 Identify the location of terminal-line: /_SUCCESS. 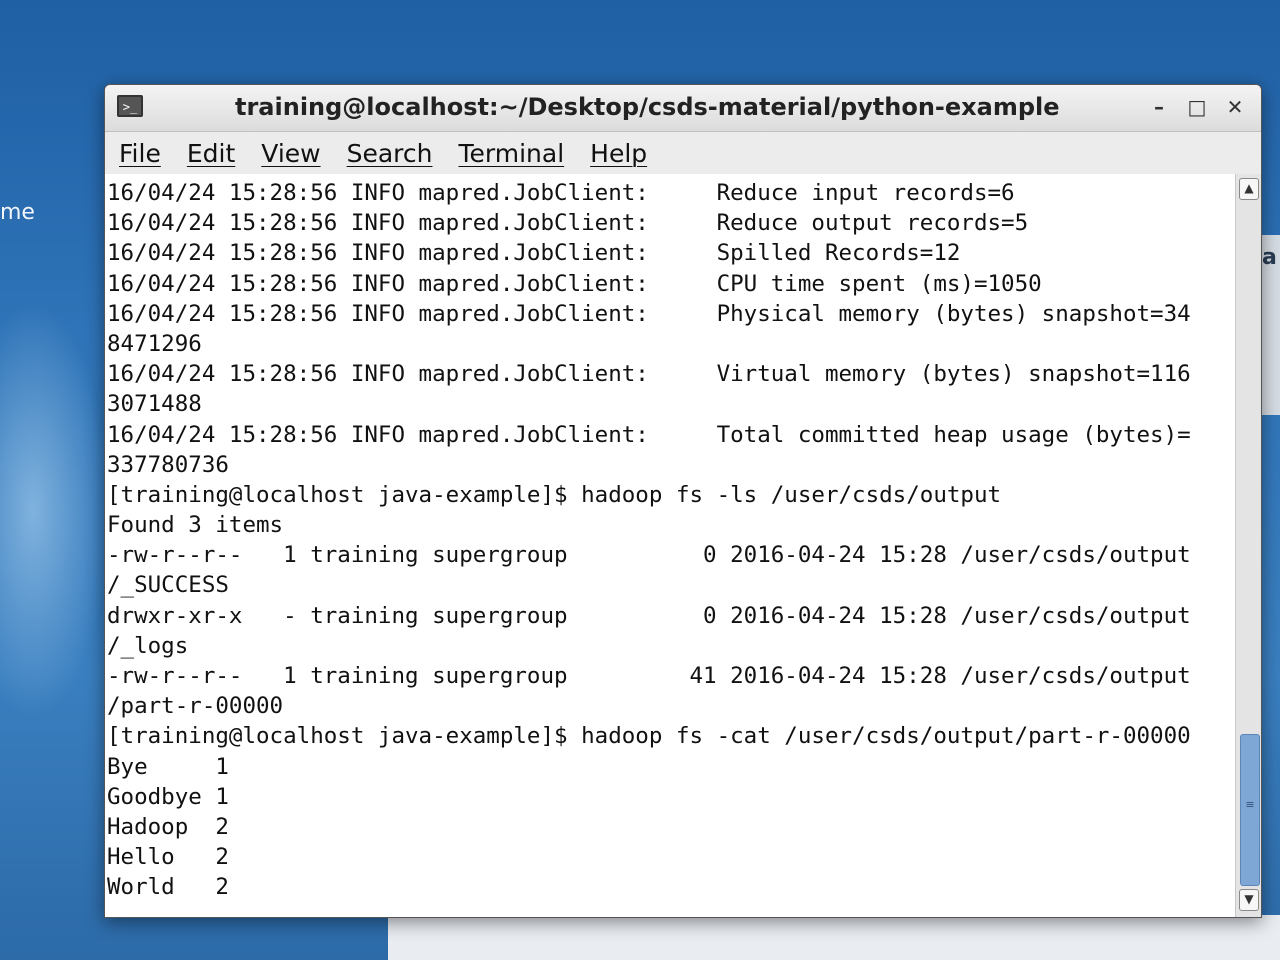
(168, 585).